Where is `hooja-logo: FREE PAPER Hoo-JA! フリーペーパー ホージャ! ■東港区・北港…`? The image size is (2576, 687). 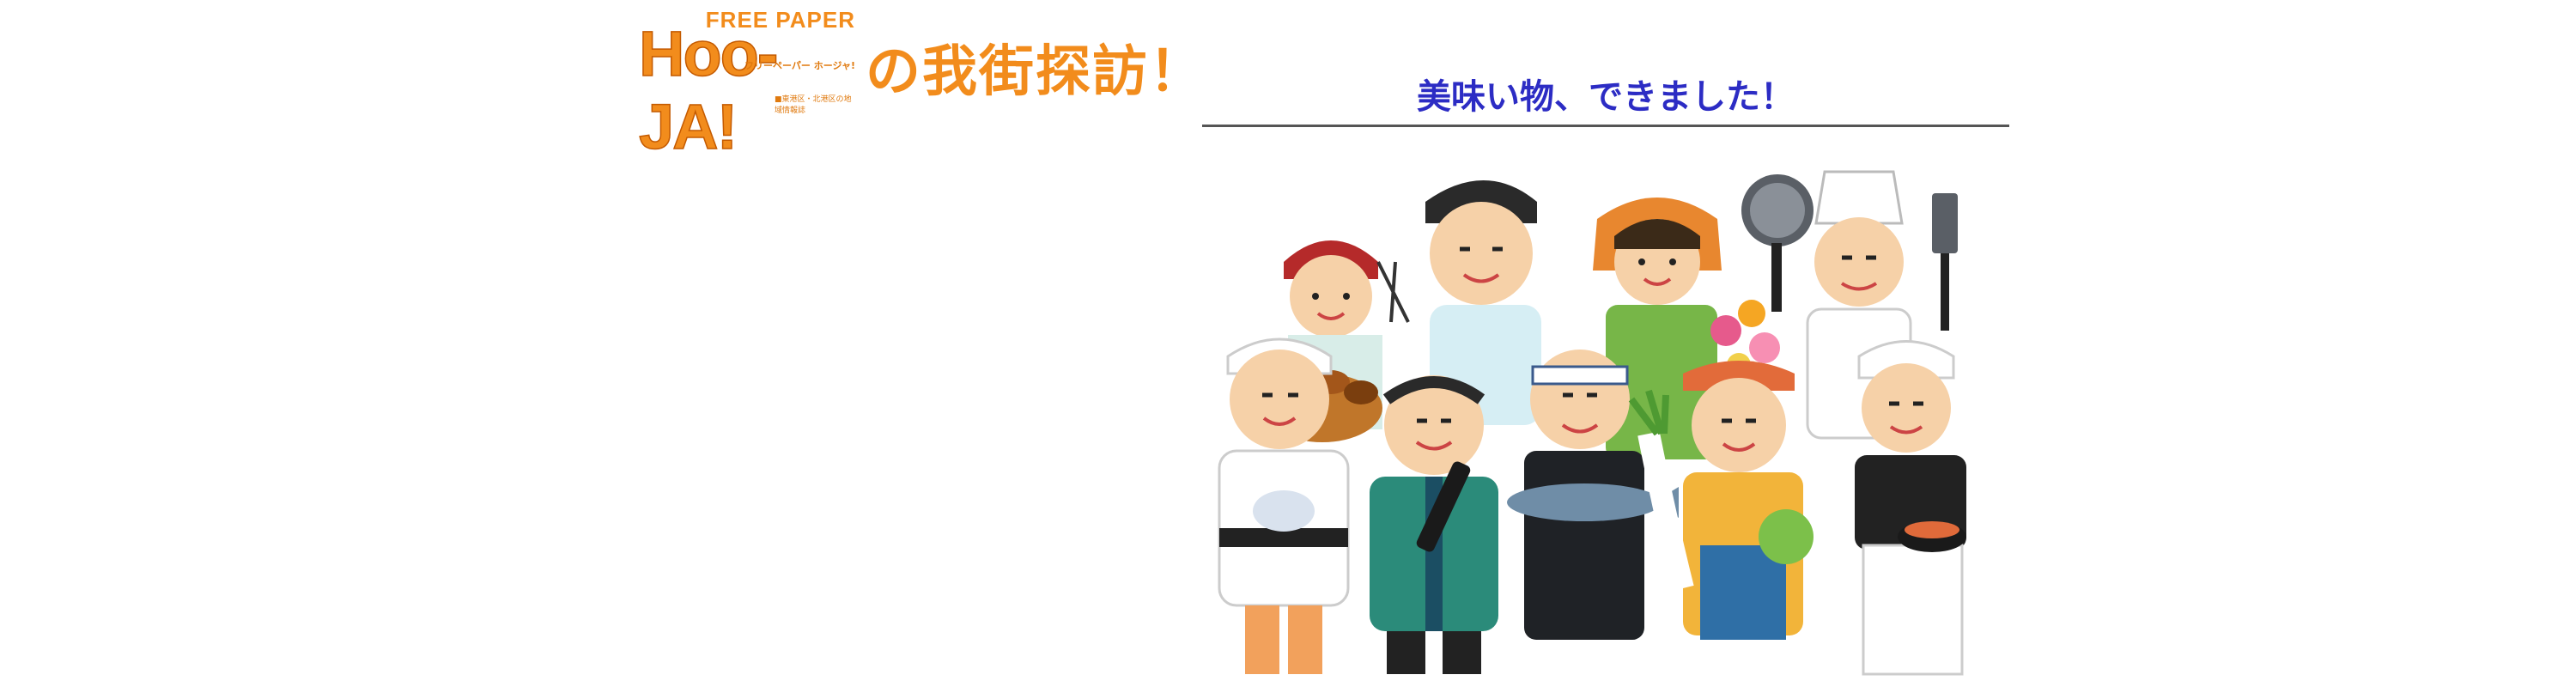 hooja-logo: FREE PAPER Hoo-JA! フリーペーパー ホージャ! ■東港区・北港… is located at coordinates (746, 85).